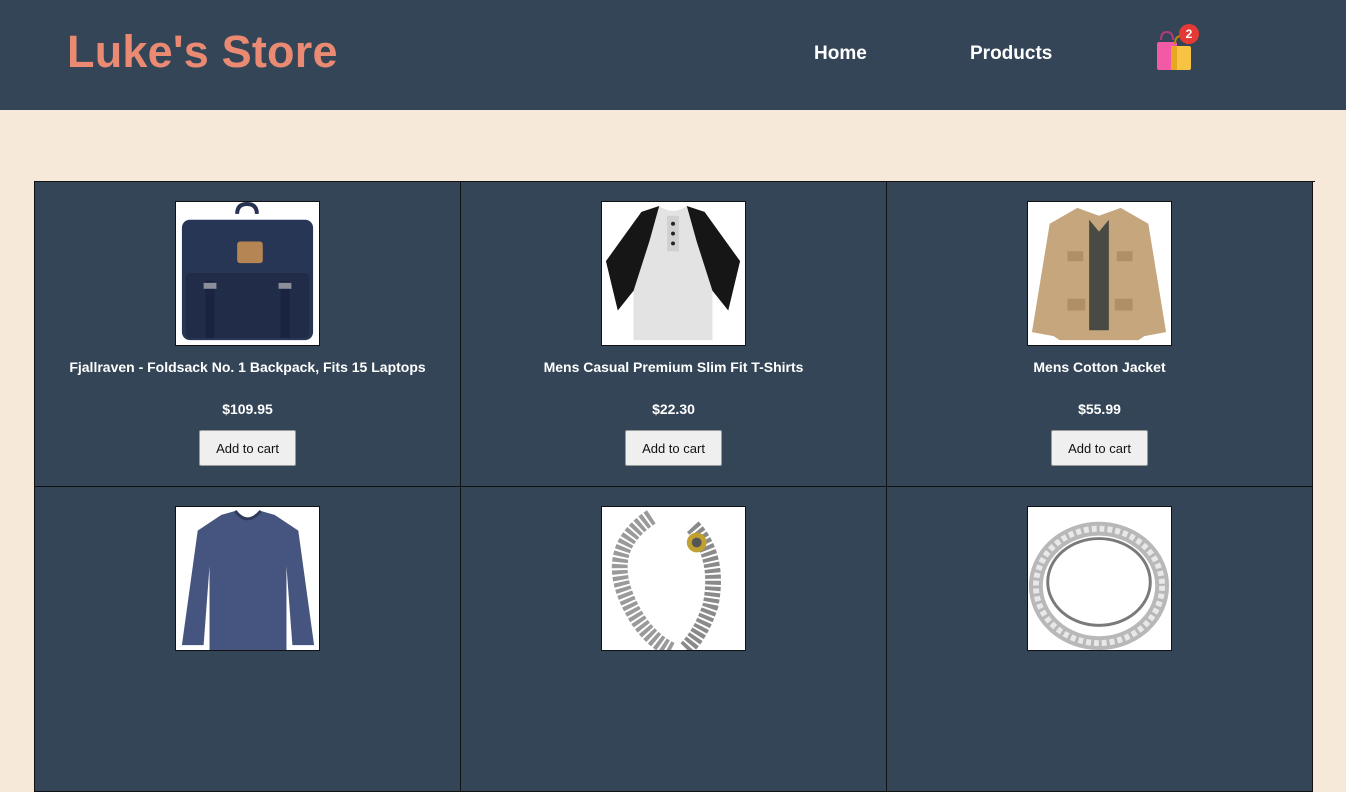 The height and width of the screenshot is (792, 1346). Describe the element at coordinates (673, 367) in the screenshot. I see `product-title: Mens Casual Premium Slim Fit T-Shirts` at that location.